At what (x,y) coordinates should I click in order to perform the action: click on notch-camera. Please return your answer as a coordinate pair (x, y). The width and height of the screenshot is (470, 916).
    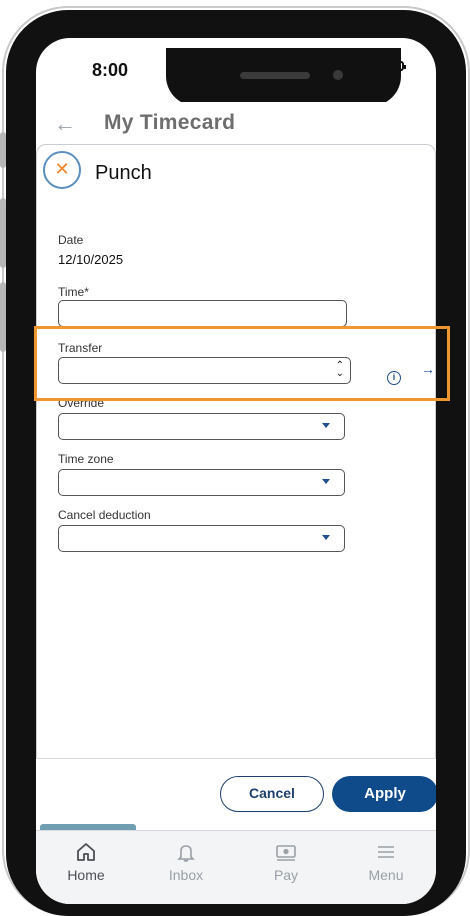
    Looking at the image, I should click on (338, 75).